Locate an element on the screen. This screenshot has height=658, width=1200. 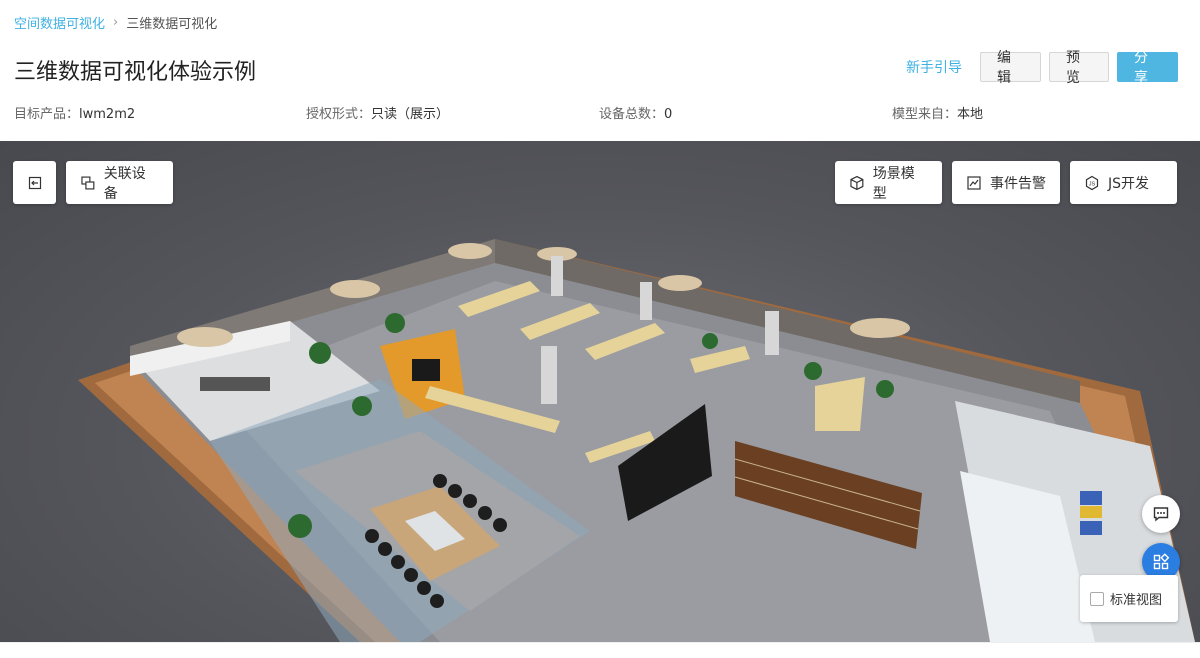
cube-icon is located at coordinates (857, 182).